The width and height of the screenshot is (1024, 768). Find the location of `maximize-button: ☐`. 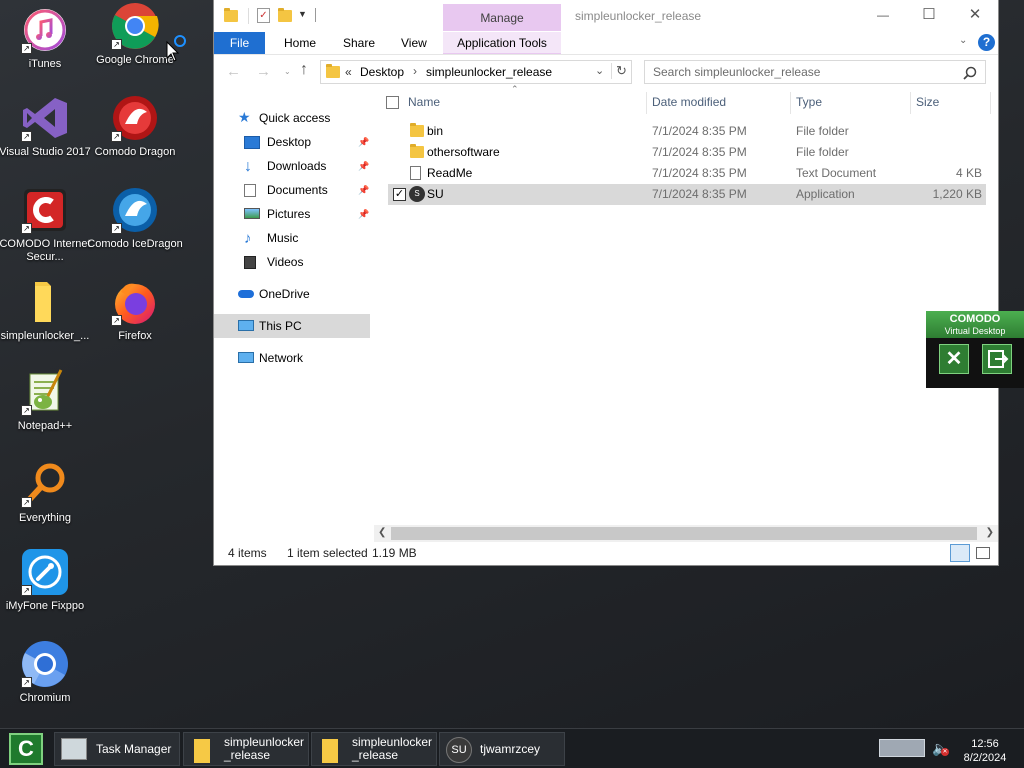

maximize-button: ☐ is located at coordinates (929, 15).